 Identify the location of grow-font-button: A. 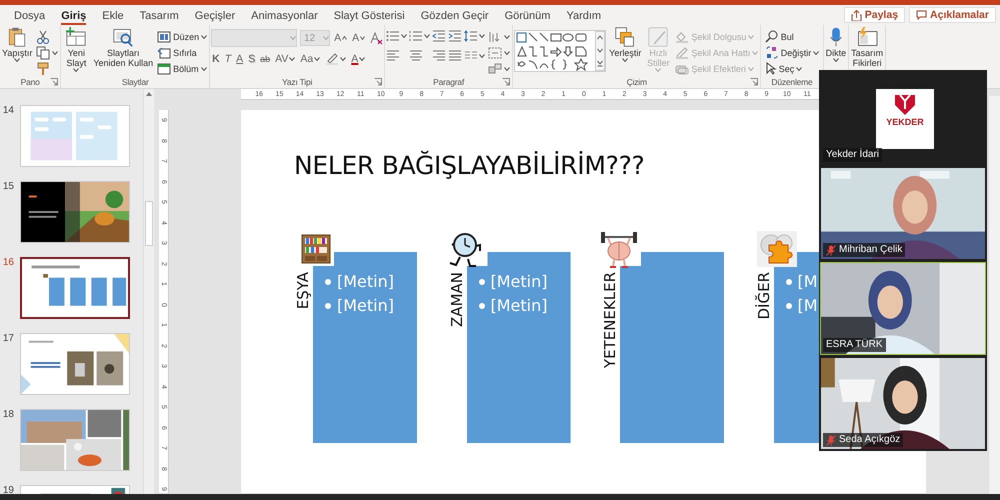
(340, 38).